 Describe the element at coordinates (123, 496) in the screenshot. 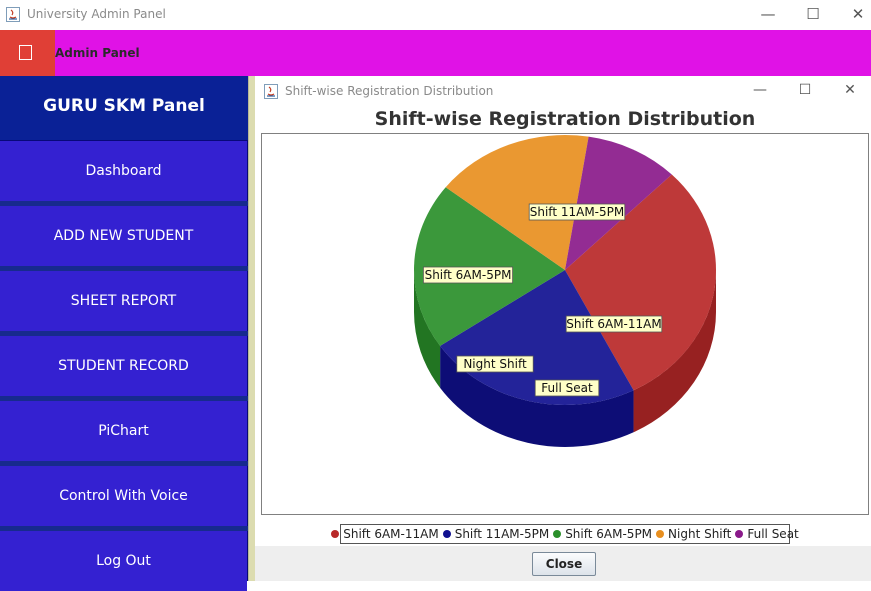

I see `sidebar-item-control-with-voice: Control With Voice` at that location.